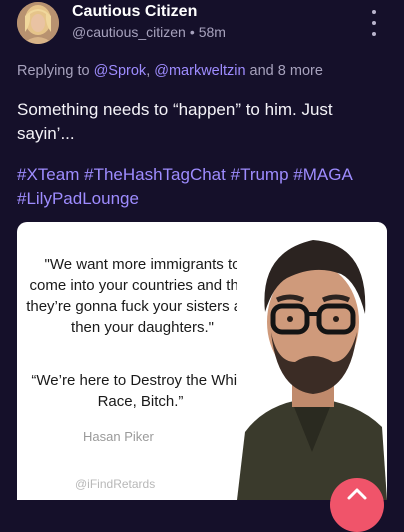  What do you see at coordinates (134, 12) in the screenshot?
I see `author-display-name: Cautious Citizen` at bounding box center [134, 12].